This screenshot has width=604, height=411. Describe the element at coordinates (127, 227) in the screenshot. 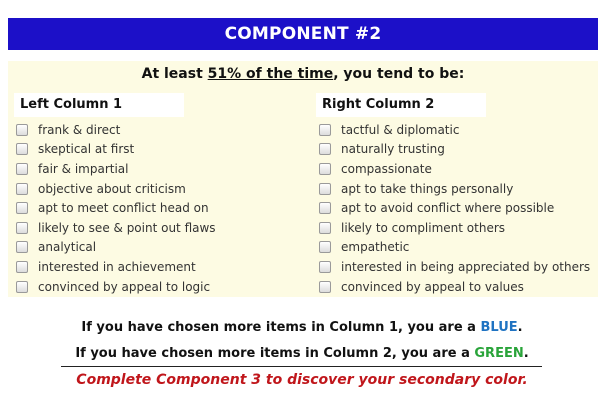

I see `left-column-item-label: likely to see & point out flaws` at that location.